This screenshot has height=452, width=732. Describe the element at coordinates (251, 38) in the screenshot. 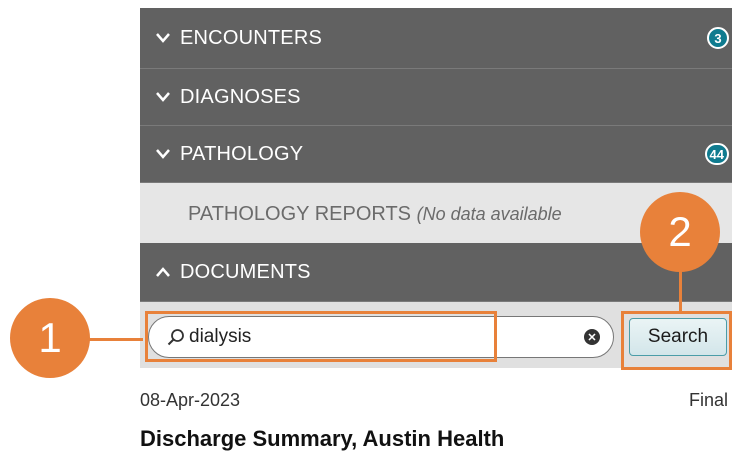

I see `section-label: ENCOUNTERS` at that location.